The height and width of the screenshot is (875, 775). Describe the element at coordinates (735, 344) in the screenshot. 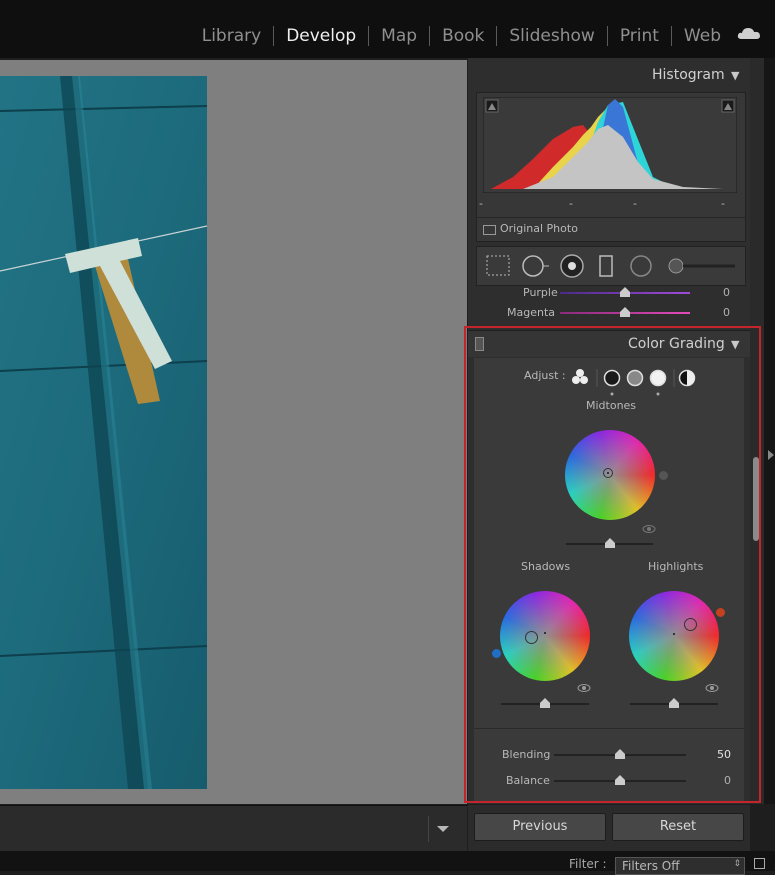

I see `color-grading-collapse-icon: ▼` at that location.